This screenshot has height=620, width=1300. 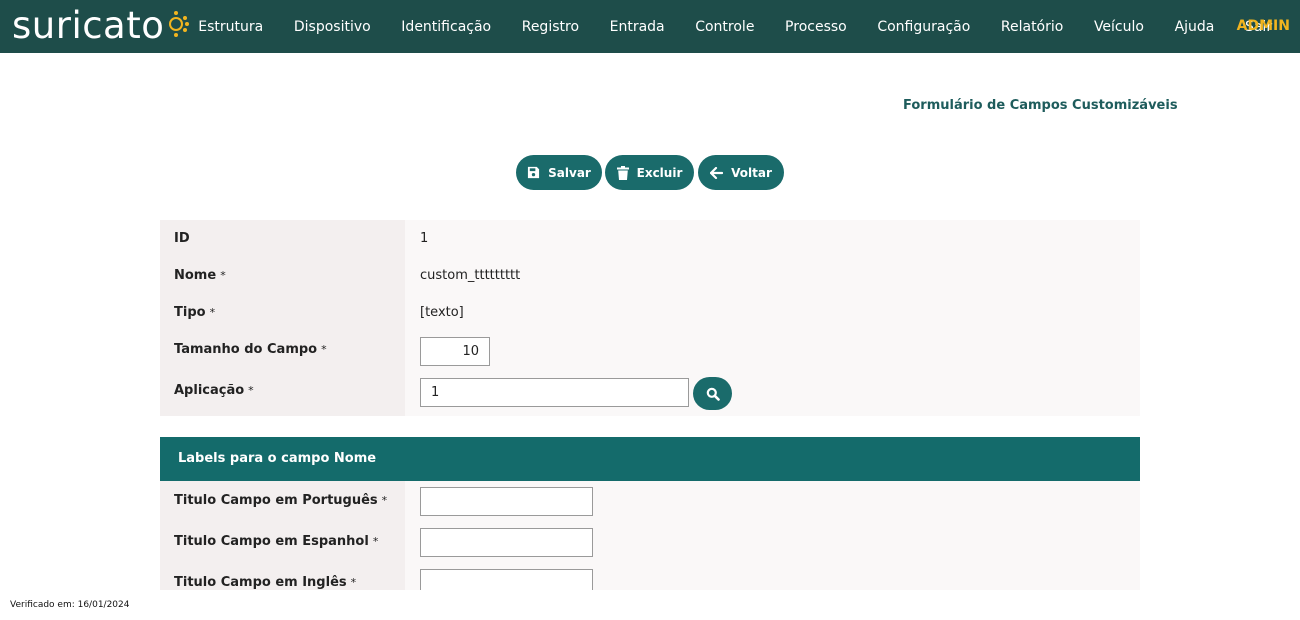 I want to click on delete-button: Excluir, so click(x=649, y=172).